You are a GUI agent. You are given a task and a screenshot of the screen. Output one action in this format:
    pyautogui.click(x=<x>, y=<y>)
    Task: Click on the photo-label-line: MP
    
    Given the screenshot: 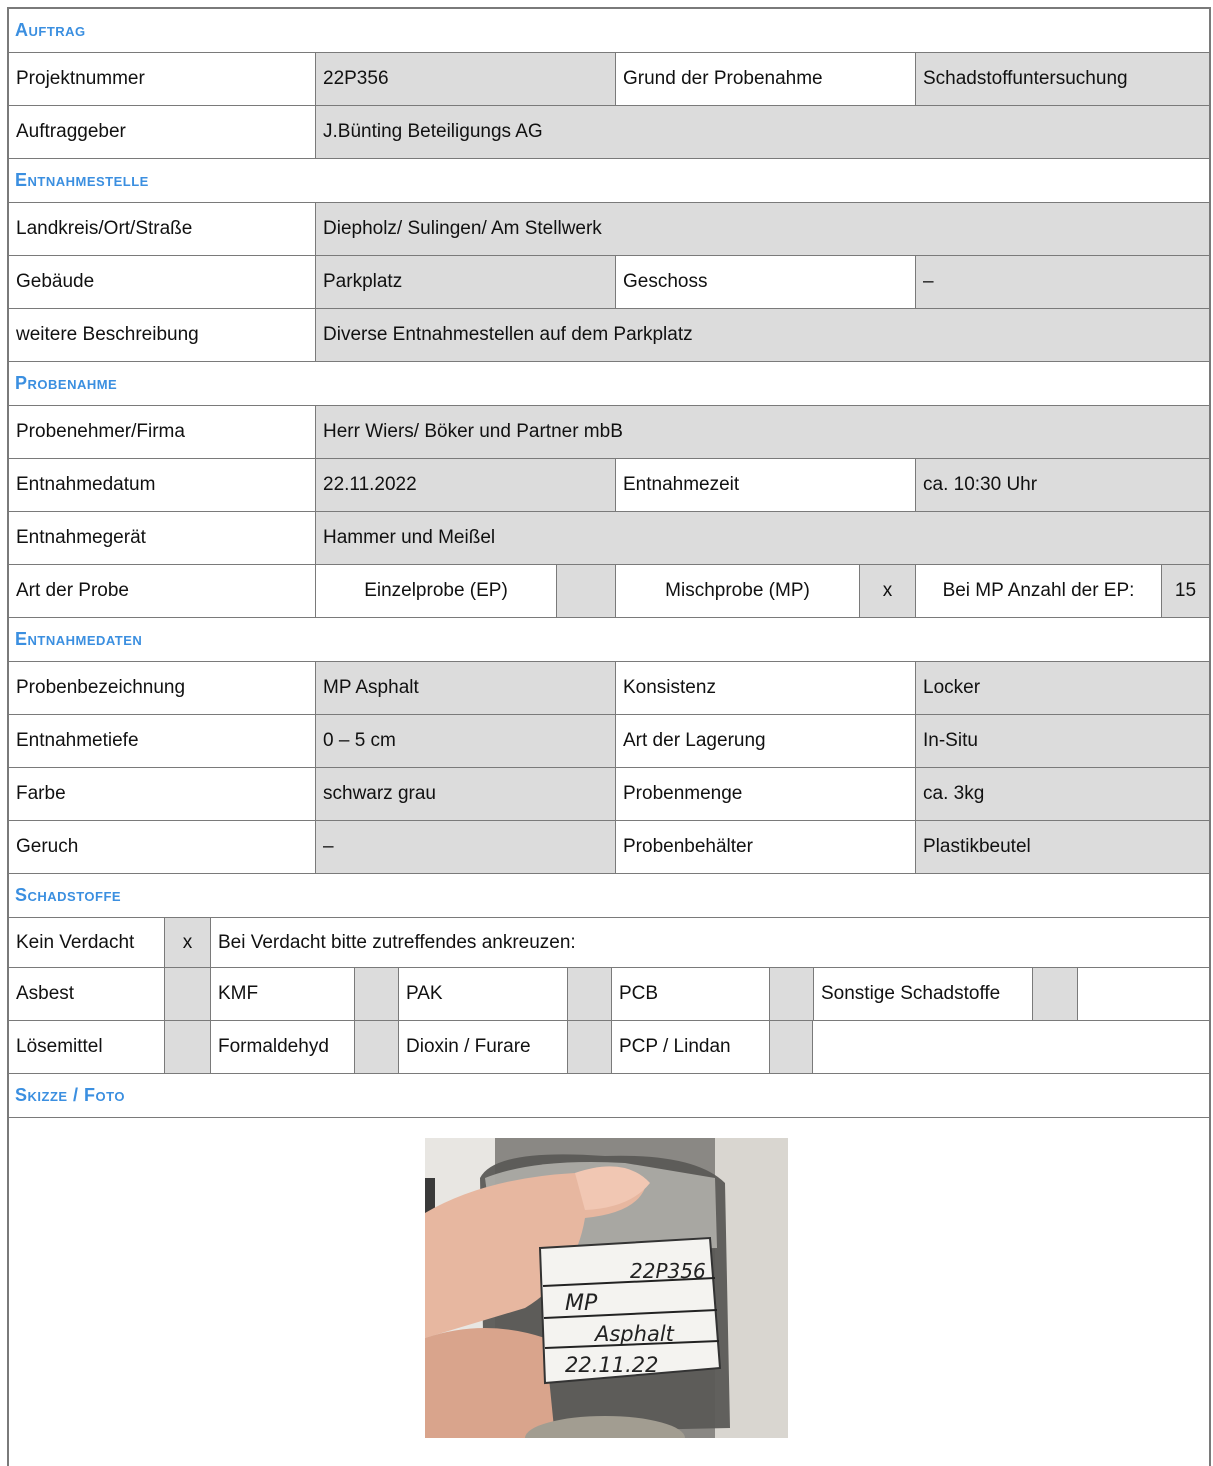 What is the action you would take?
    pyautogui.click(x=581, y=1303)
    